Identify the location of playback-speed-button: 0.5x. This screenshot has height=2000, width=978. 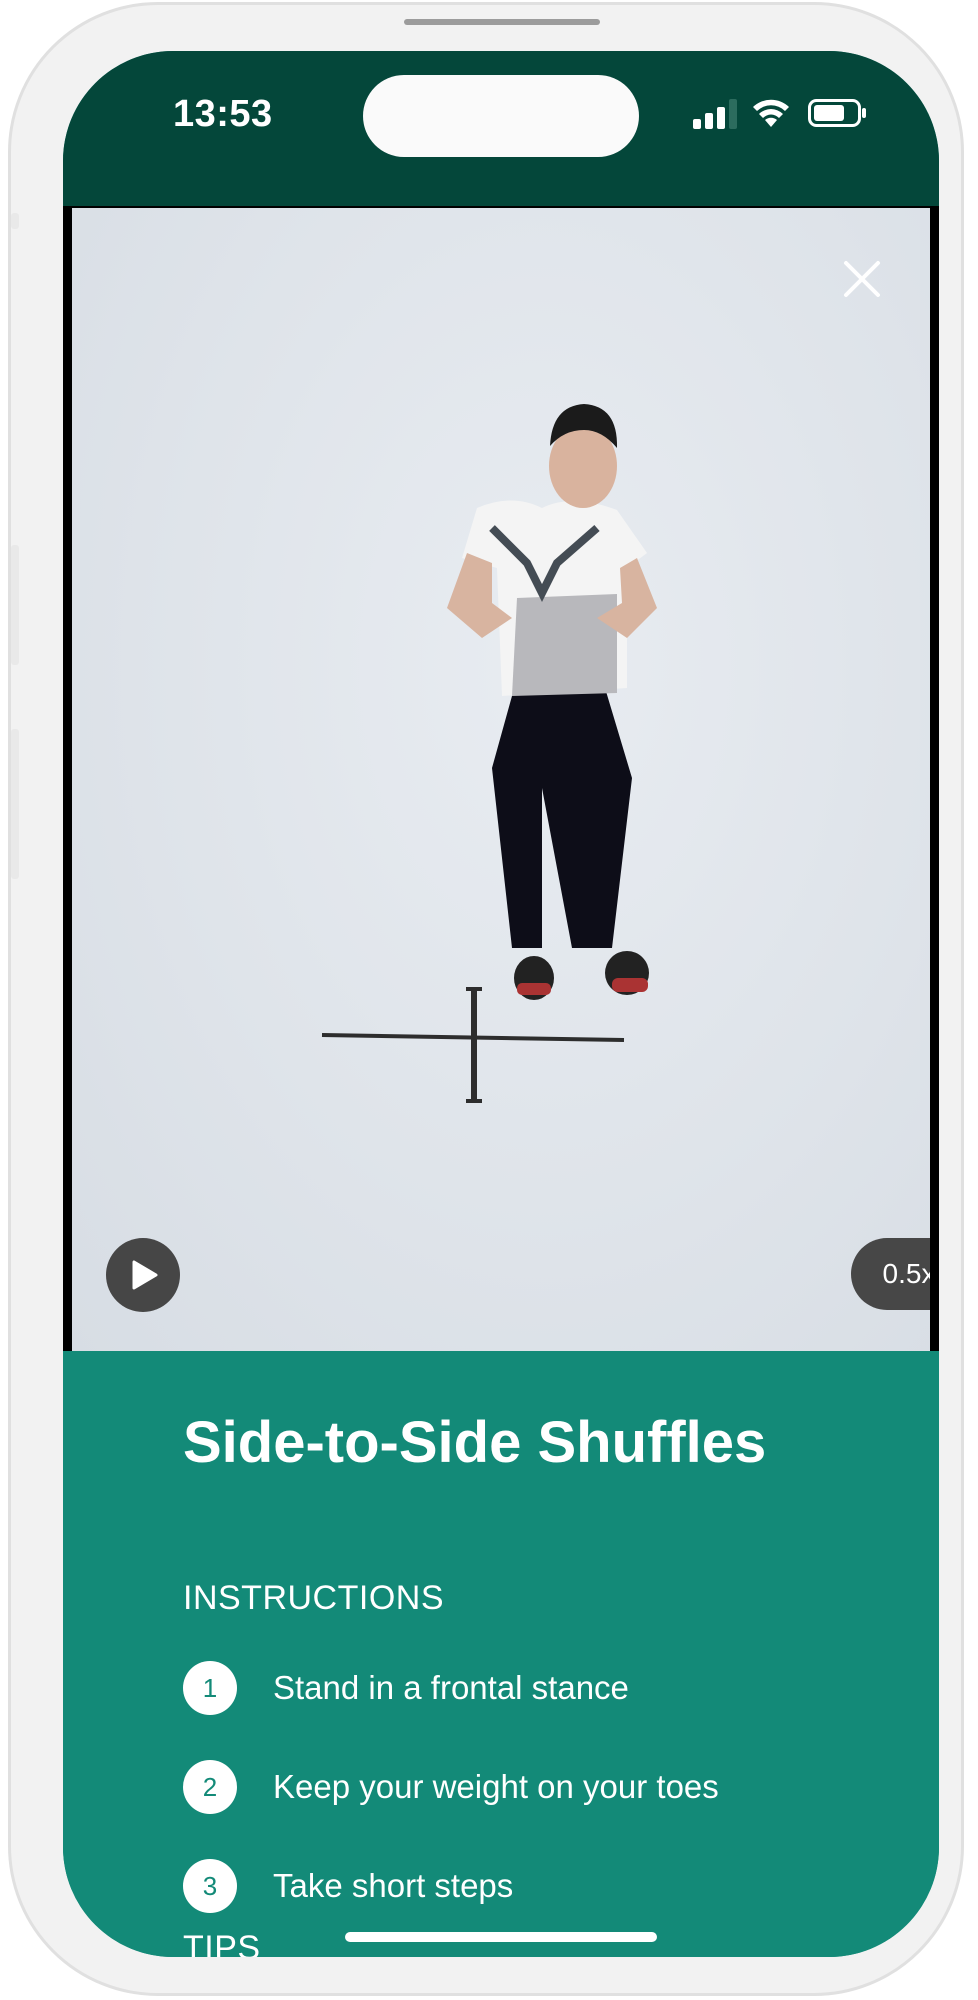
(890, 1274).